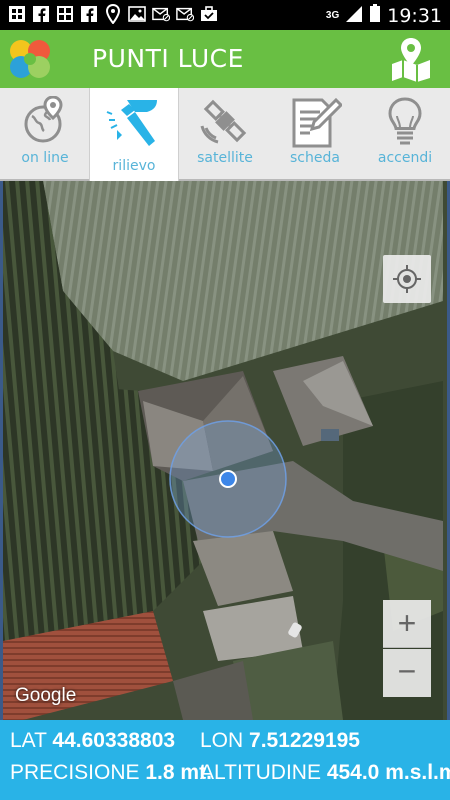 The width and height of the screenshot is (450, 800). Describe the element at coordinates (315, 158) in the screenshot. I see `tab-label: scheda` at that location.